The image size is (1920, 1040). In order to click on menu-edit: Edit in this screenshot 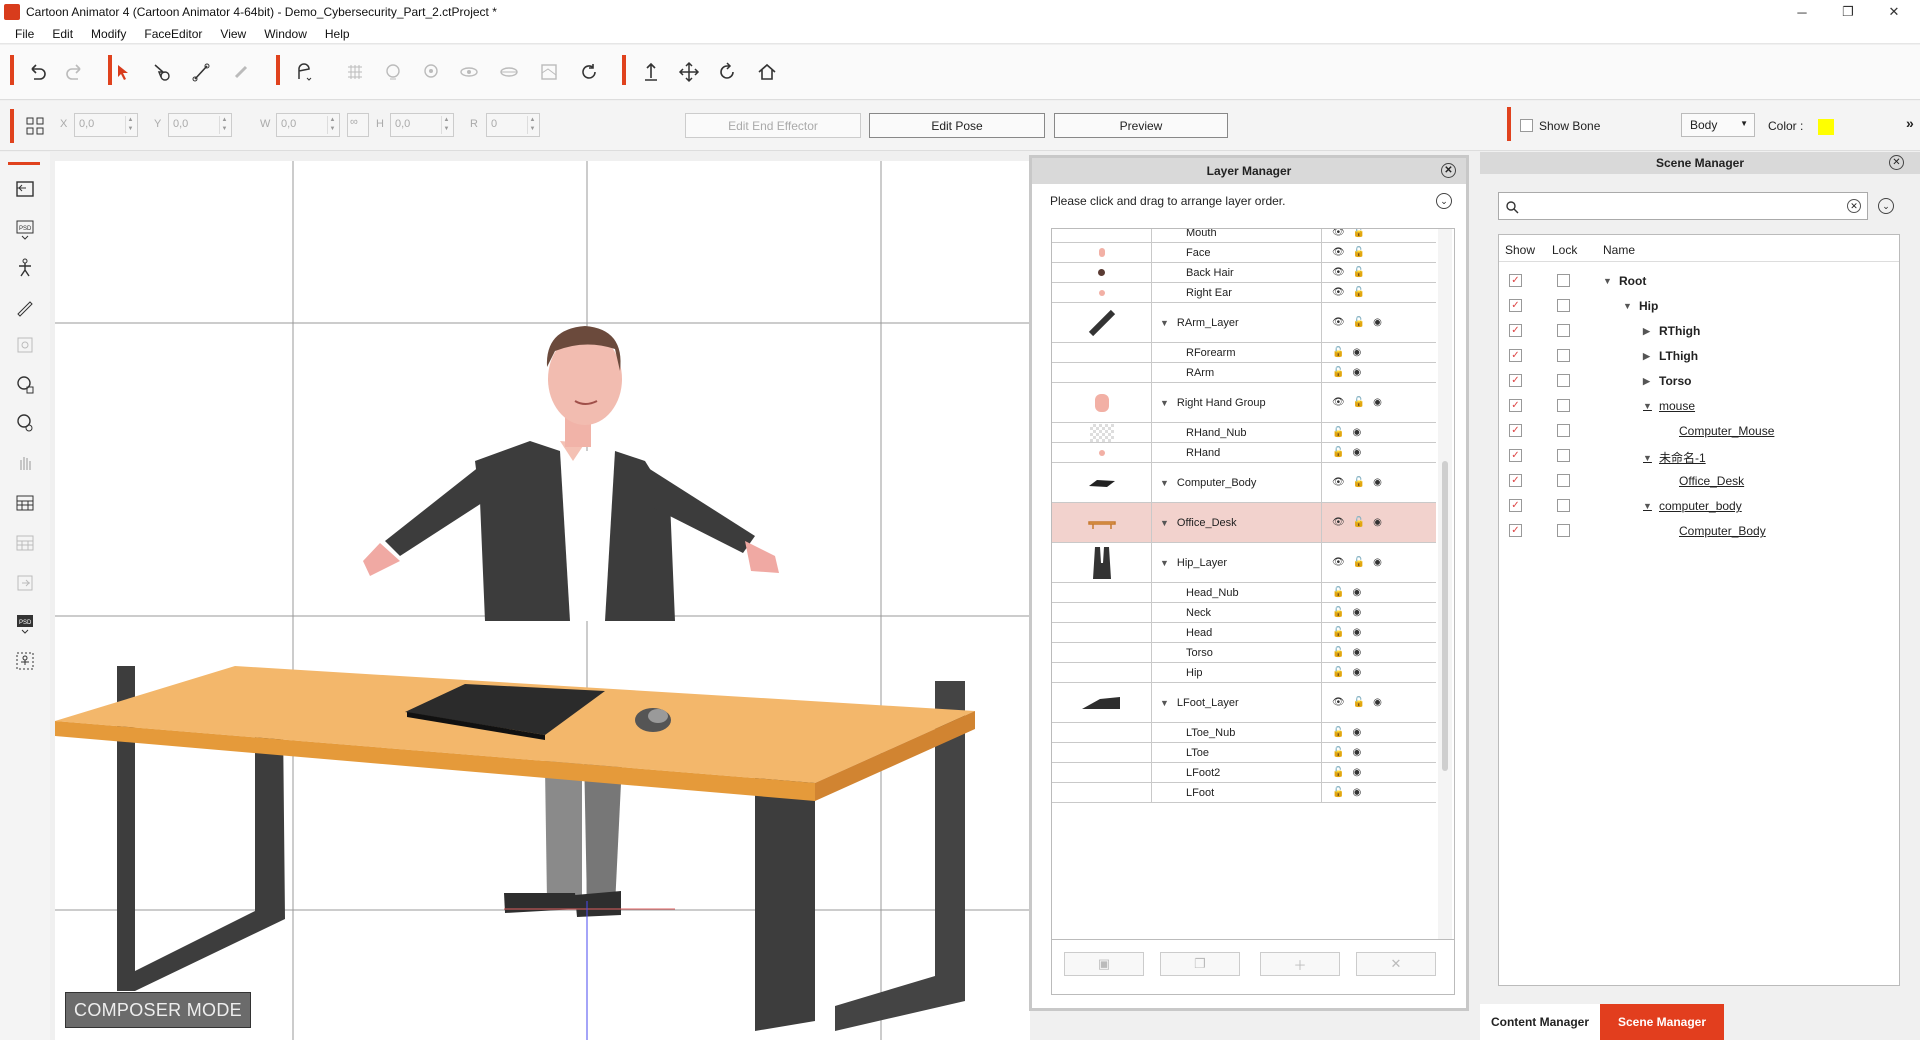, I will do `click(62, 34)`.